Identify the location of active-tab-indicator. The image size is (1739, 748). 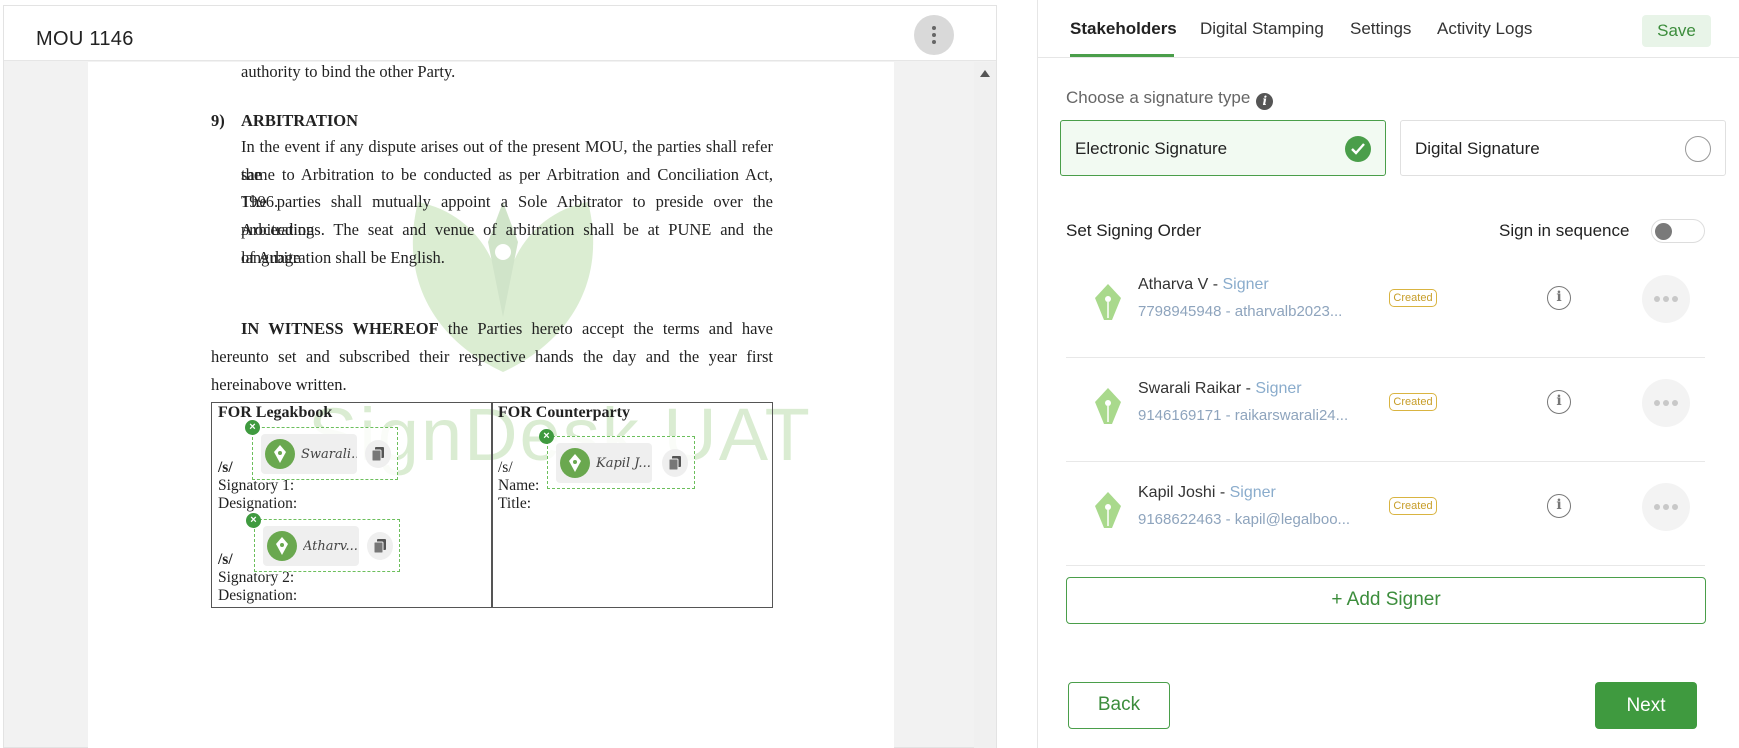
(1122, 55).